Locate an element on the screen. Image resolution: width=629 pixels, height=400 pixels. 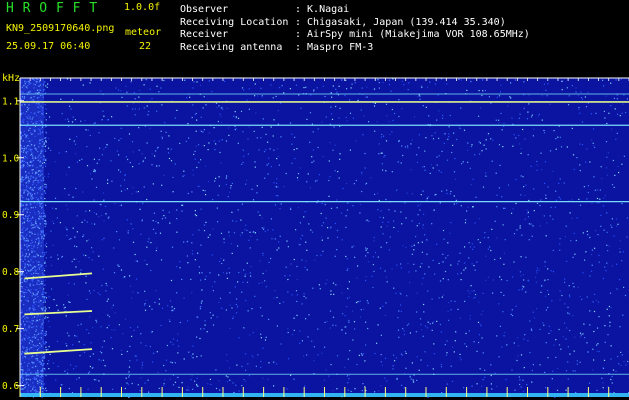
y-tick-label: 0.8 is located at coordinates (10, 272).